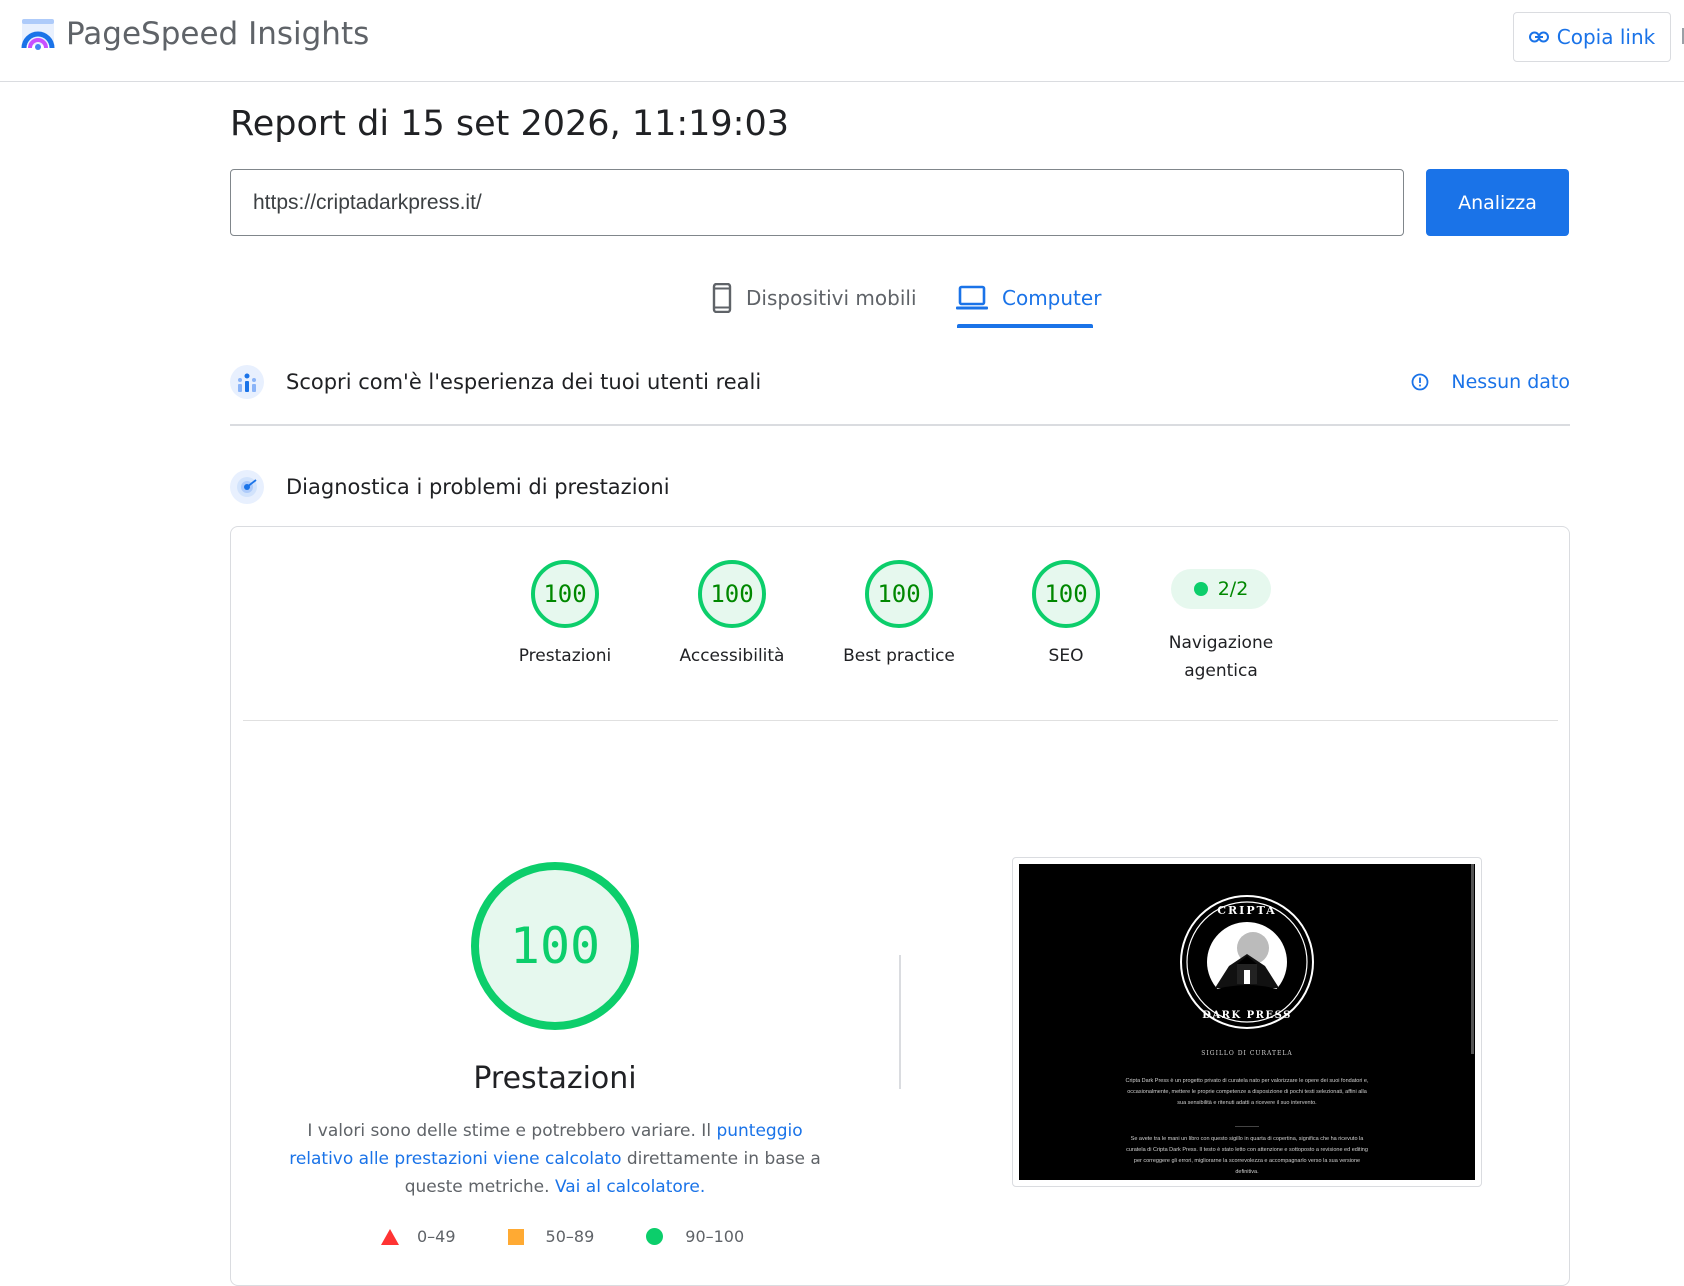 This screenshot has height=1286, width=1684. I want to click on performance-title: Prestazioni, so click(555, 1078).